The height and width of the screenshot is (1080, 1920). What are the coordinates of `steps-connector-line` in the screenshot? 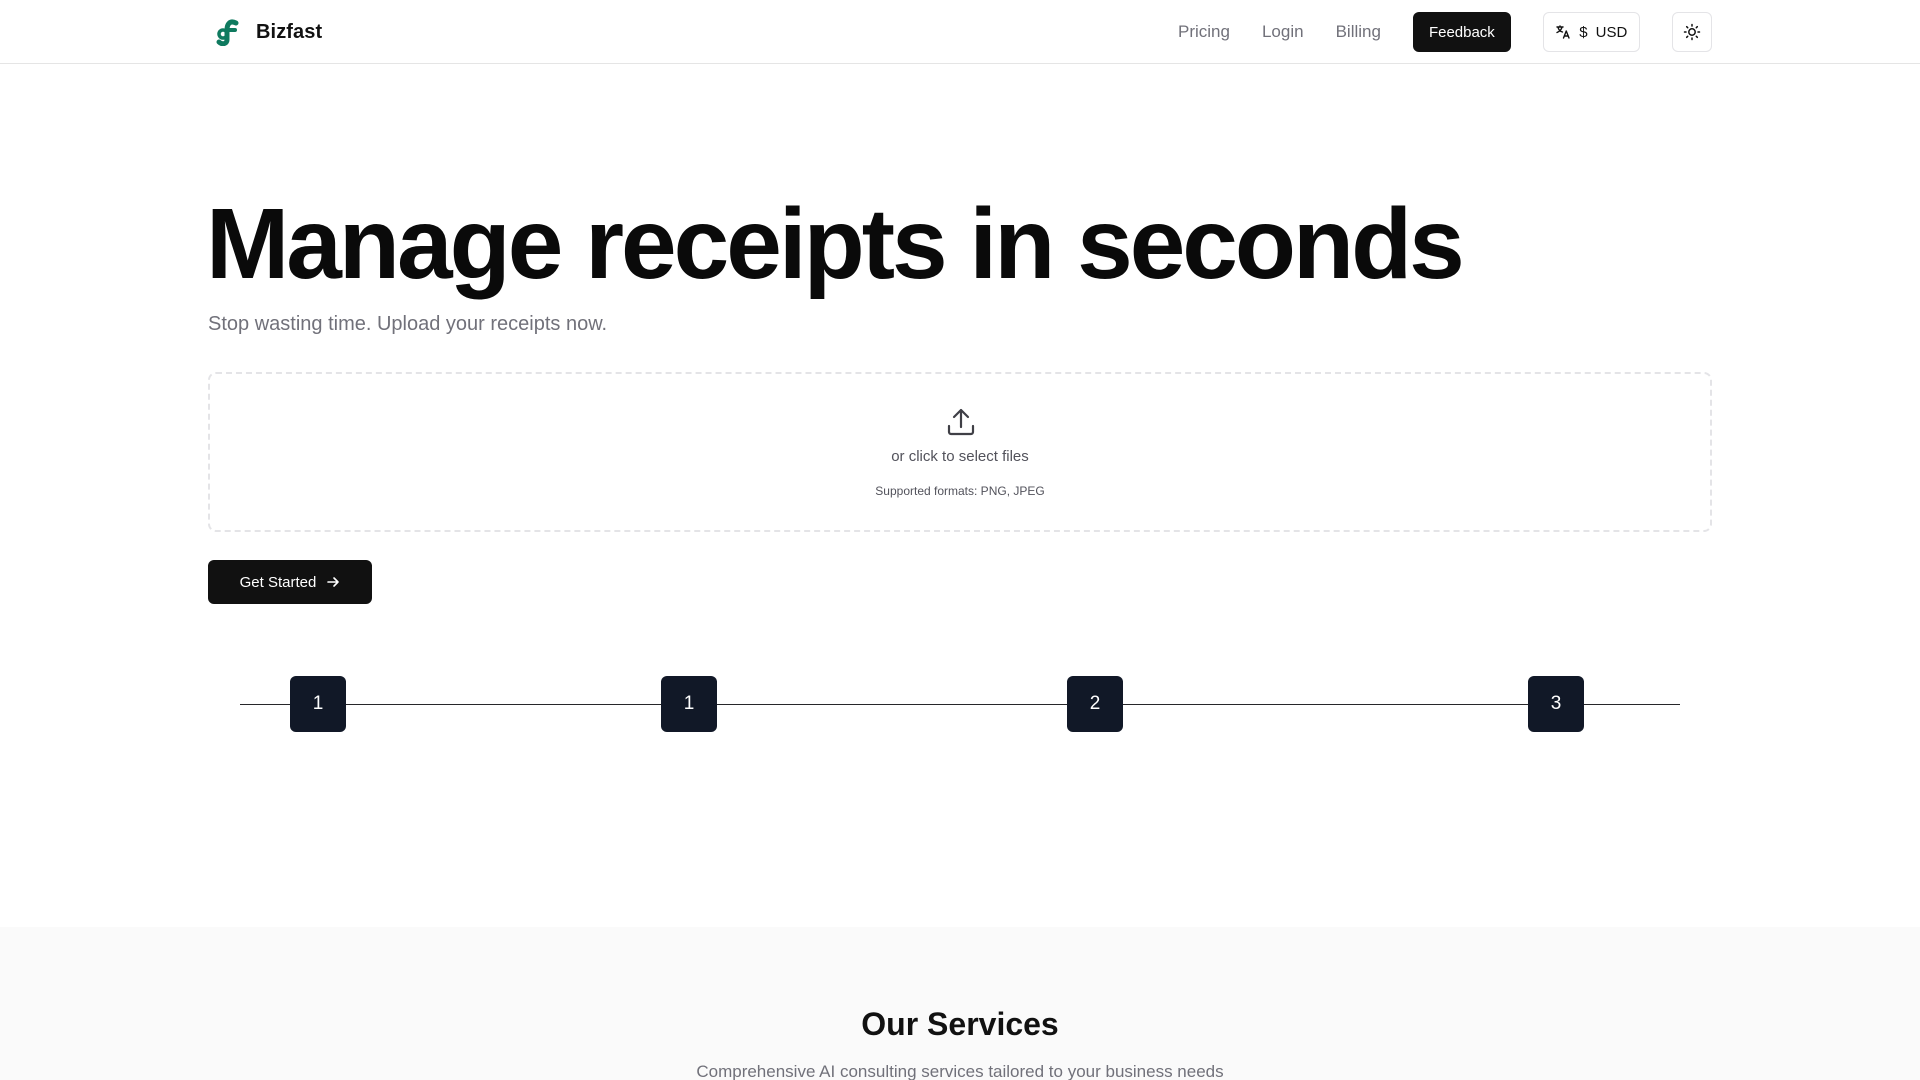 It's located at (960, 704).